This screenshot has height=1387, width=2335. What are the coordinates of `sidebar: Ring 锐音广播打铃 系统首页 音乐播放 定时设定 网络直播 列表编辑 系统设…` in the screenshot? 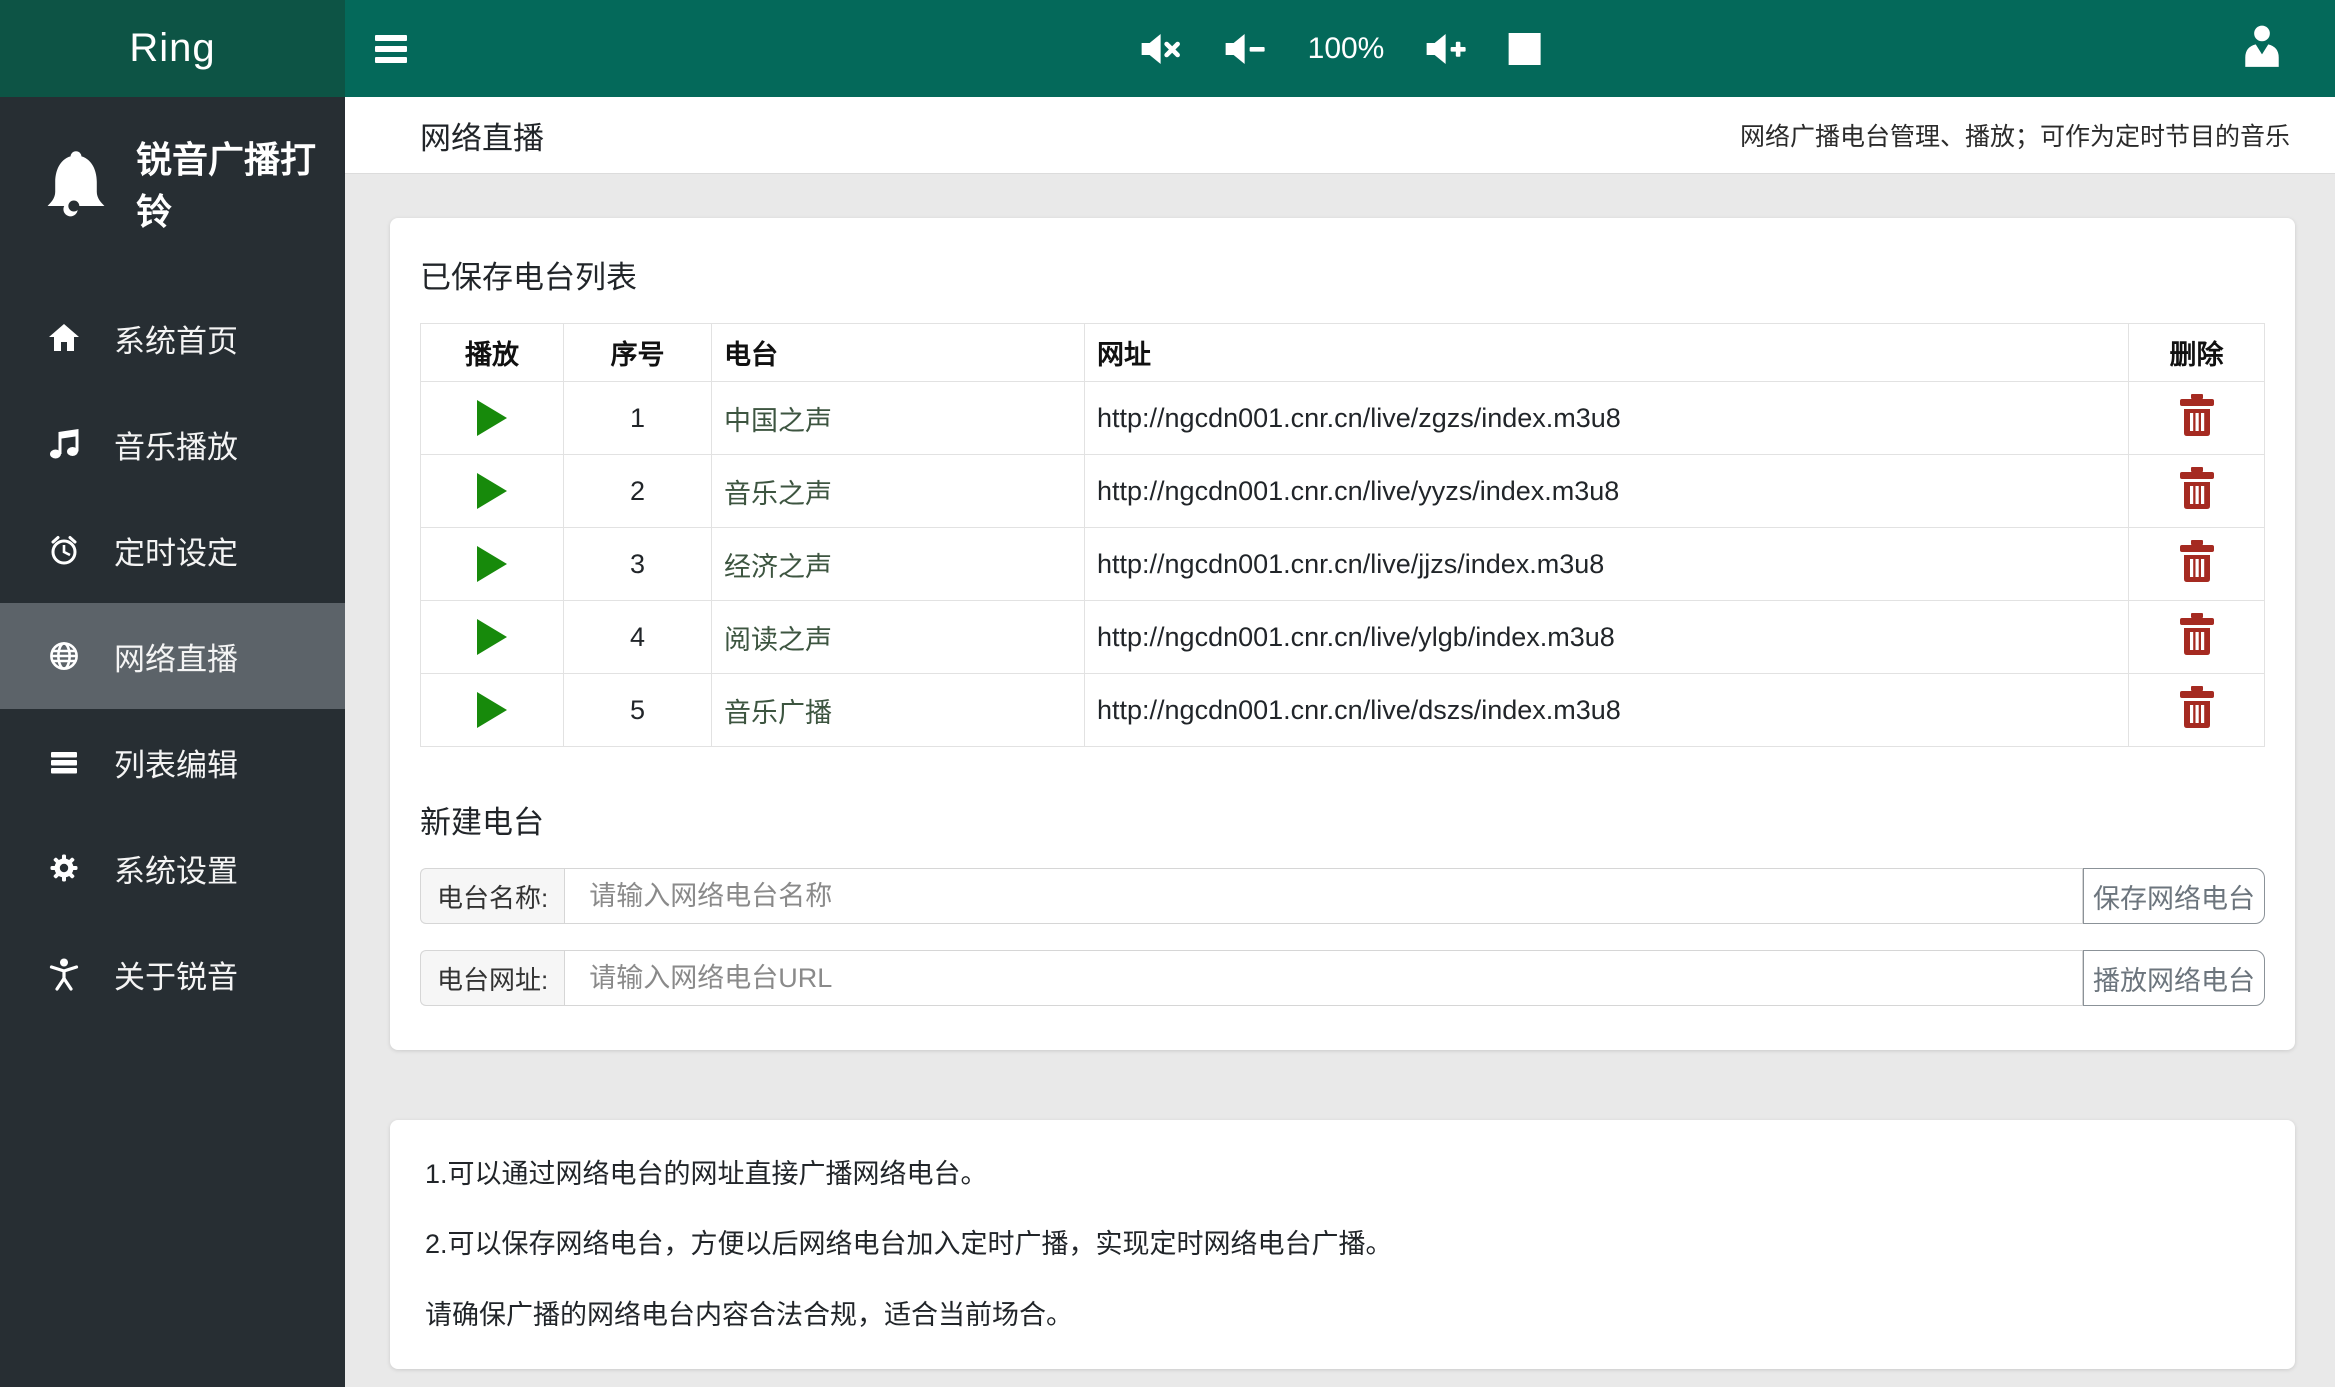 It's located at (172, 693).